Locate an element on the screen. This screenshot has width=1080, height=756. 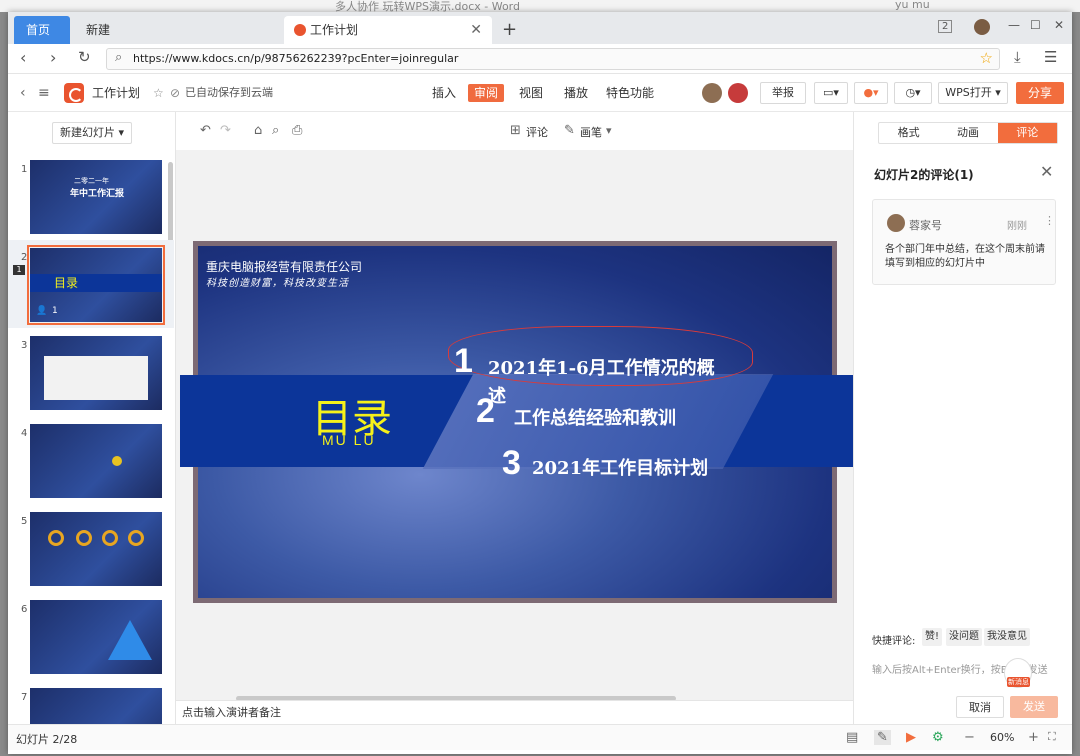
thumb-dot is located at coordinates (117, 461).